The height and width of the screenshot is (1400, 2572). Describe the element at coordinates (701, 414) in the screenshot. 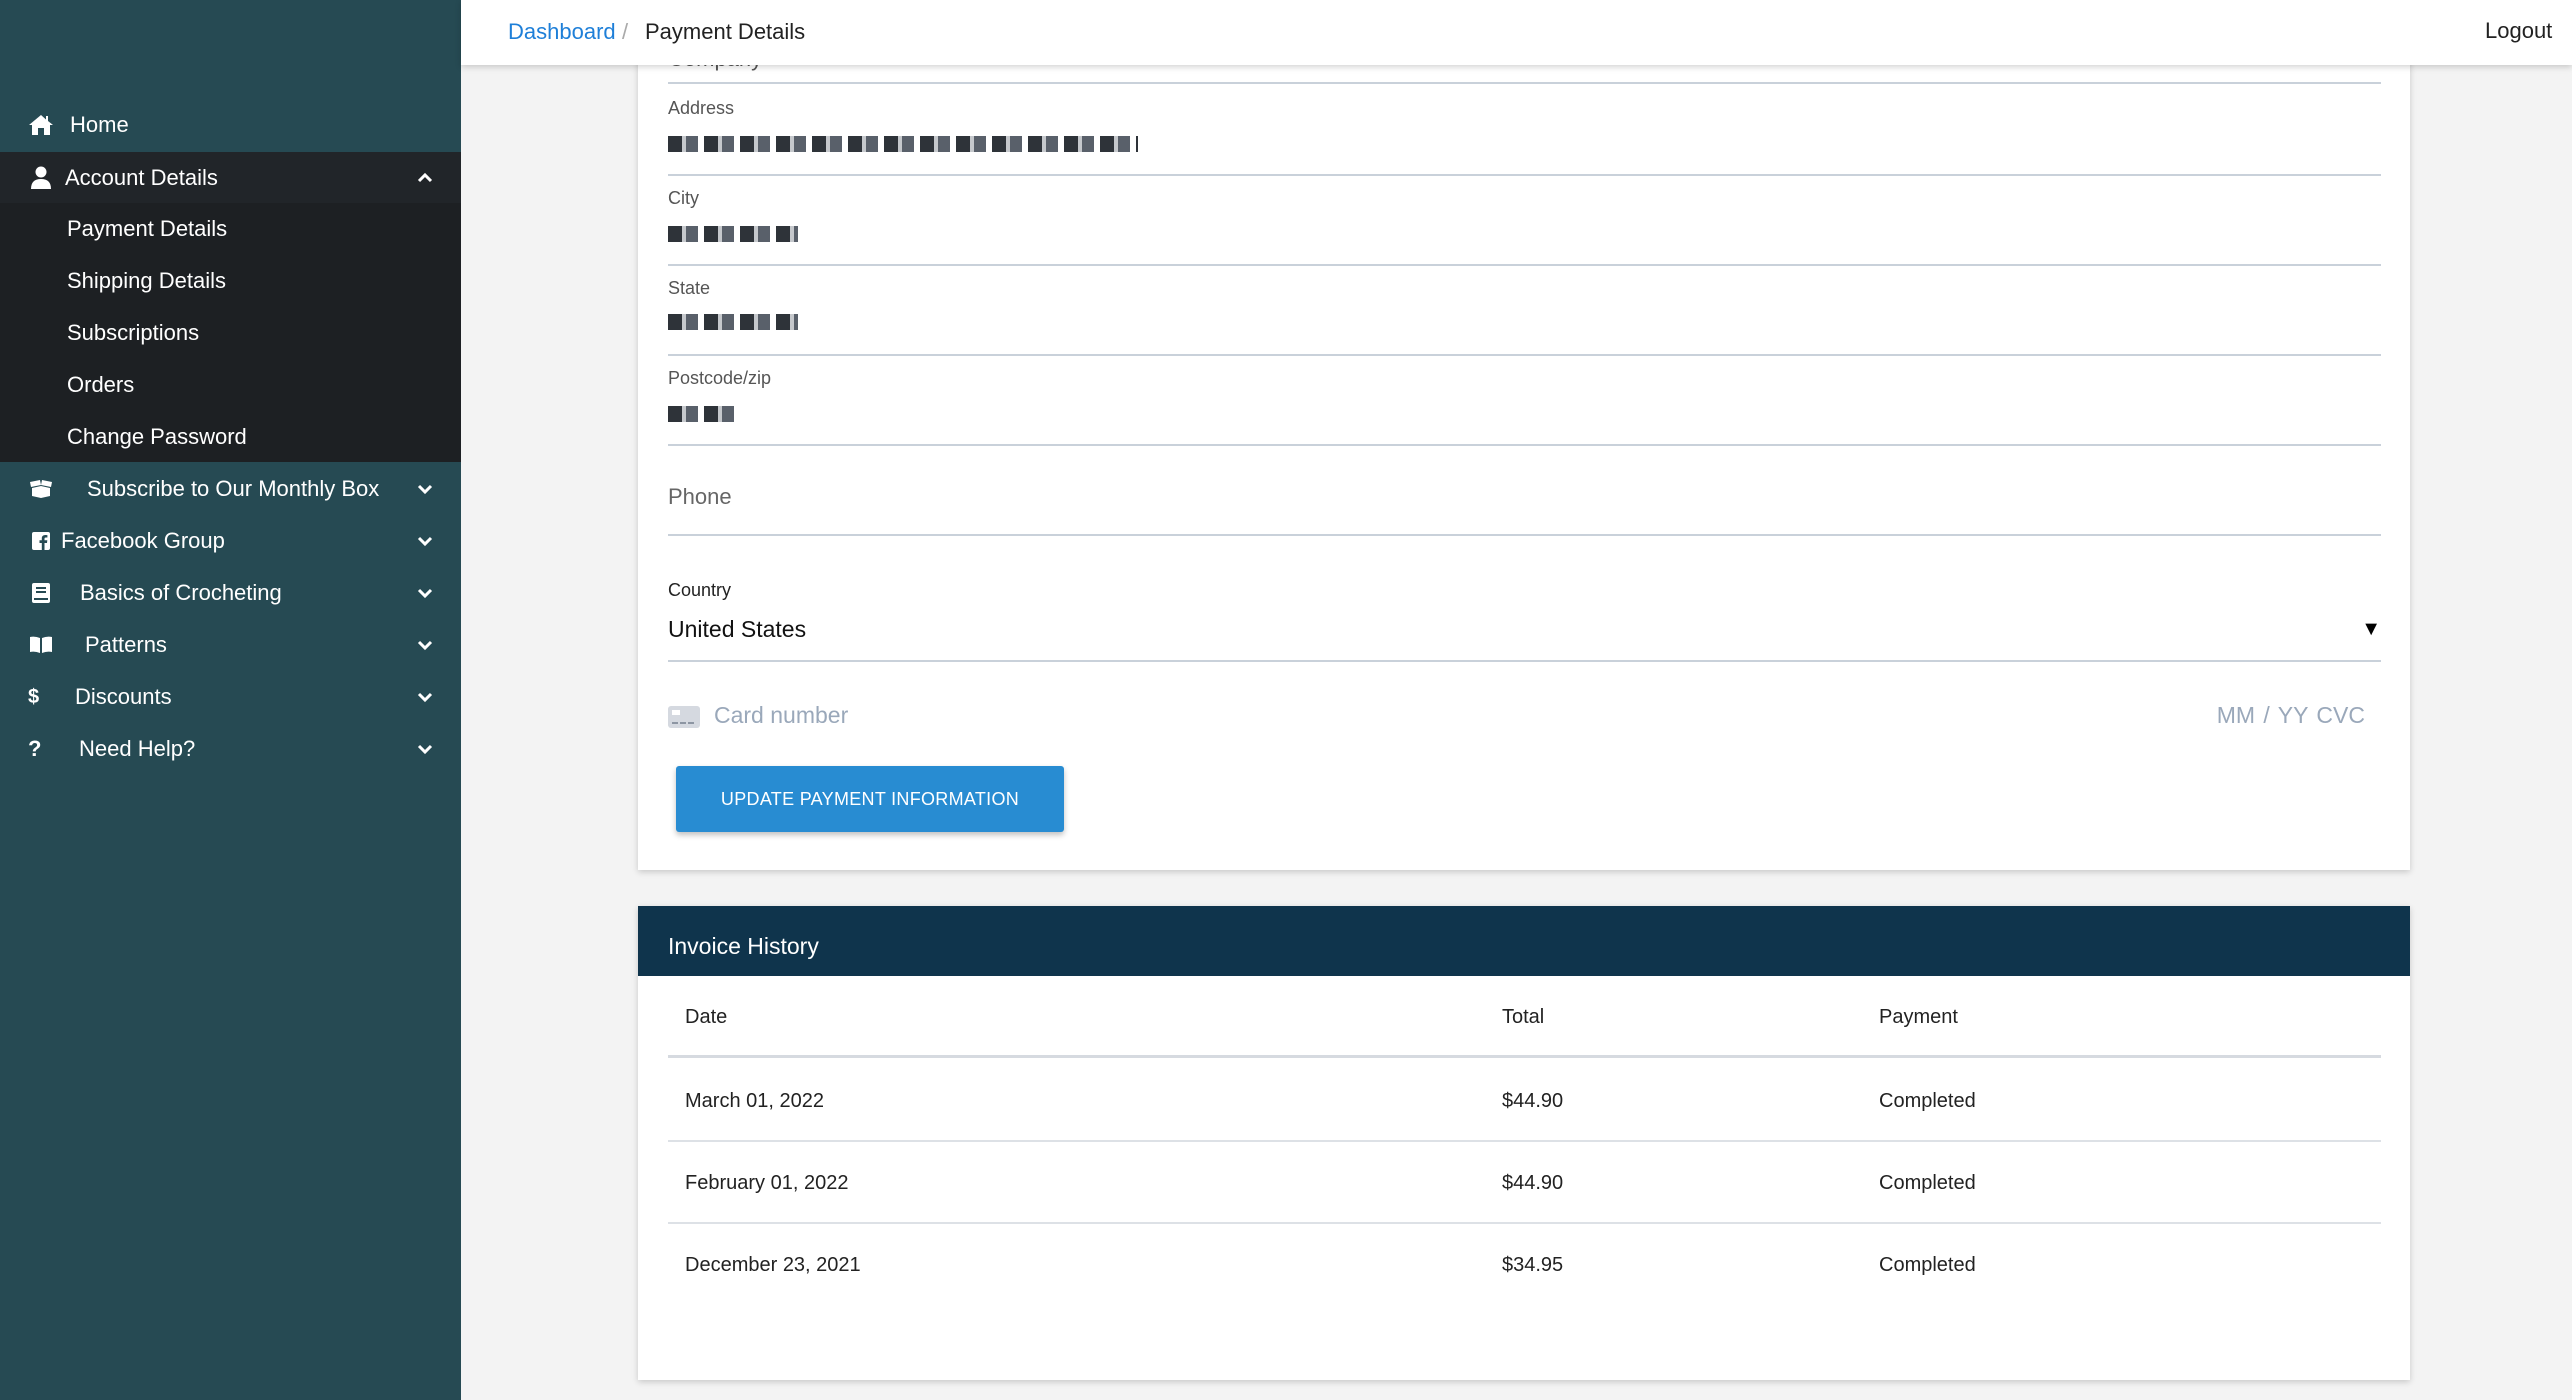

I see `postcode-value-redacted` at that location.